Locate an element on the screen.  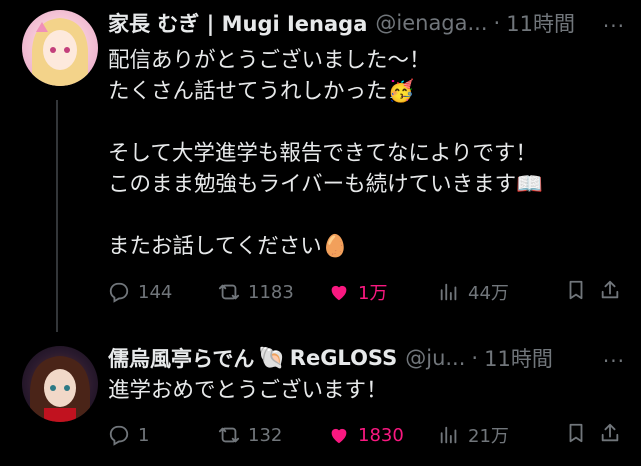
reply-count: 144 is located at coordinates (155, 292).